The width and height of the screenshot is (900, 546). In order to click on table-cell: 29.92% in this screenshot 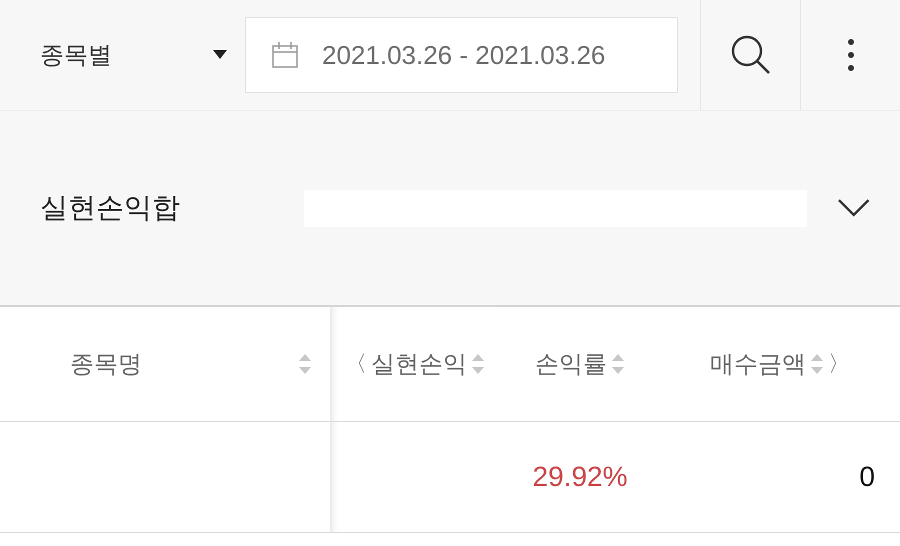, I will do `click(580, 477)`.